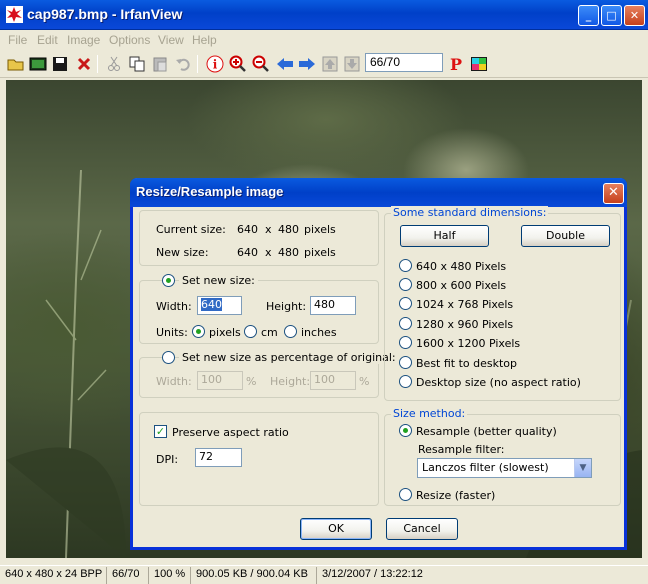 The height and width of the screenshot is (584, 648). I want to click on svg-text: i, so click(215, 65).